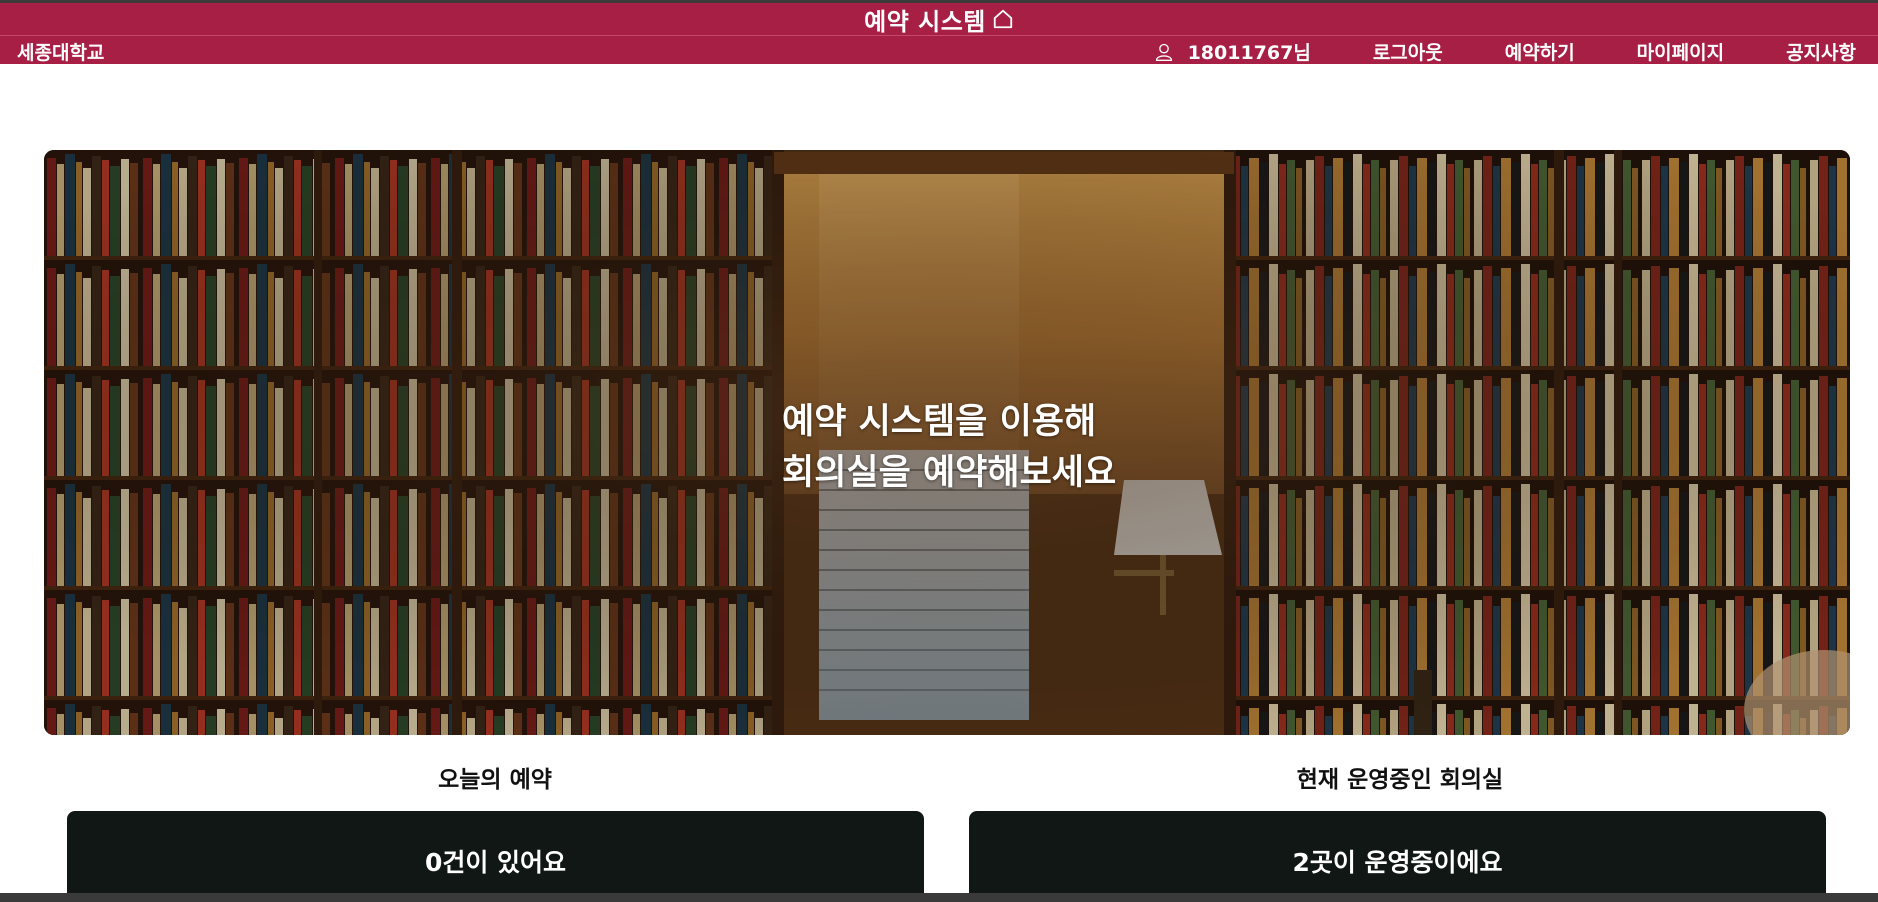 The image size is (1878, 902). What do you see at coordinates (1821, 51) in the screenshot?
I see `nav-notice-link: 공지사항` at bounding box center [1821, 51].